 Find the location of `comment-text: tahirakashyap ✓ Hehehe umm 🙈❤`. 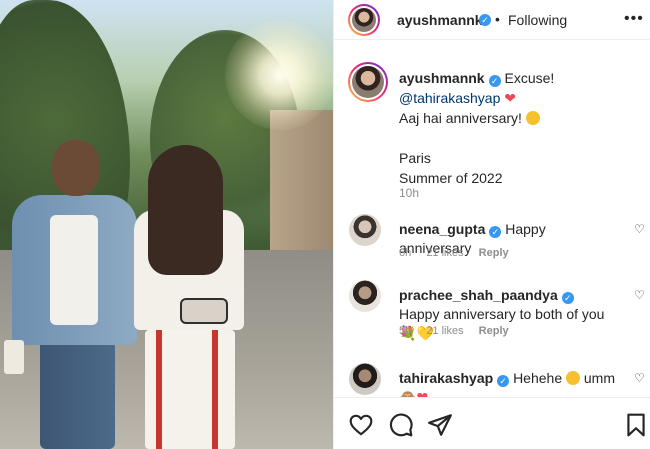

comment-text: tahirakashyap ✓ Hehehe umm 🙈❤ is located at coordinates (508, 383).